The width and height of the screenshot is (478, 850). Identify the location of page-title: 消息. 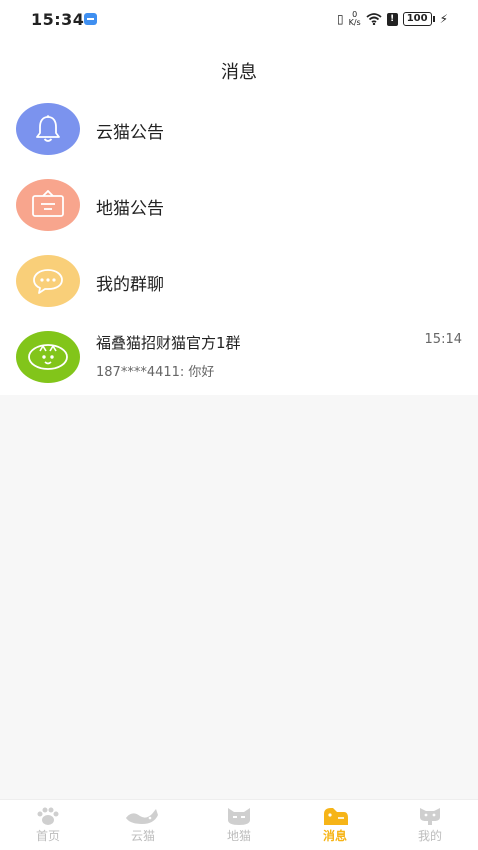
(239, 72).